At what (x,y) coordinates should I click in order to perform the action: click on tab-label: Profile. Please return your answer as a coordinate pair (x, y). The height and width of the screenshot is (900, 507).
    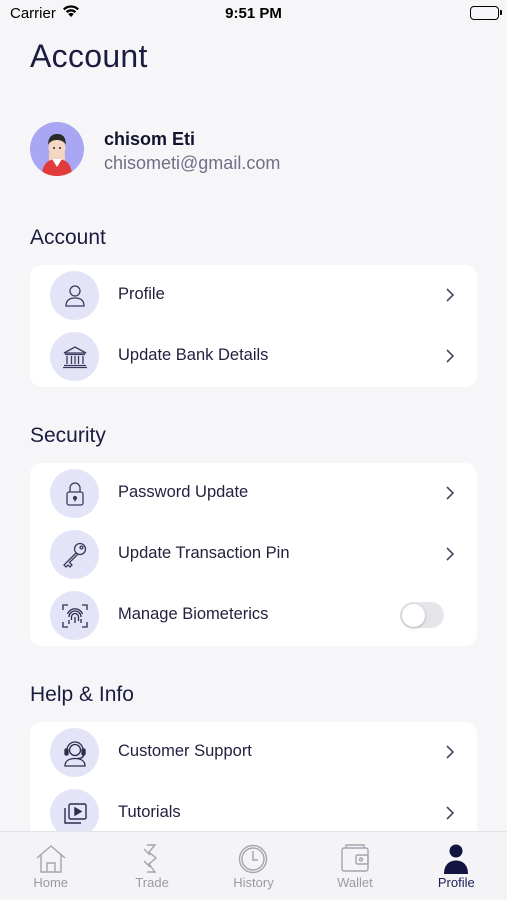
    Looking at the image, I should click on (456, 882).